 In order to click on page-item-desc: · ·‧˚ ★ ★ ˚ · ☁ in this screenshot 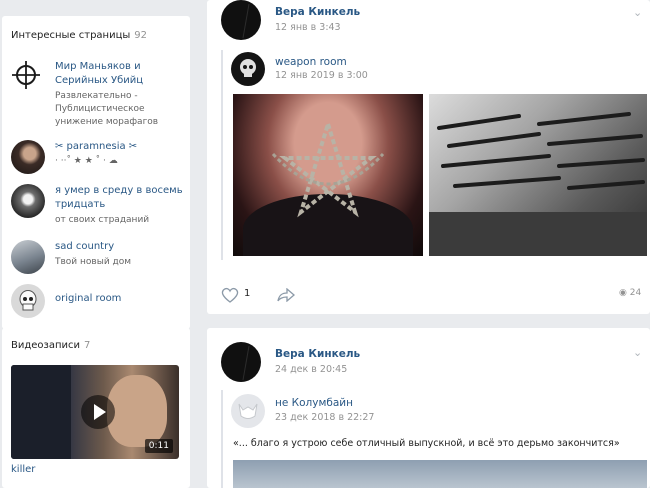, I will do `click(86, 161)`.